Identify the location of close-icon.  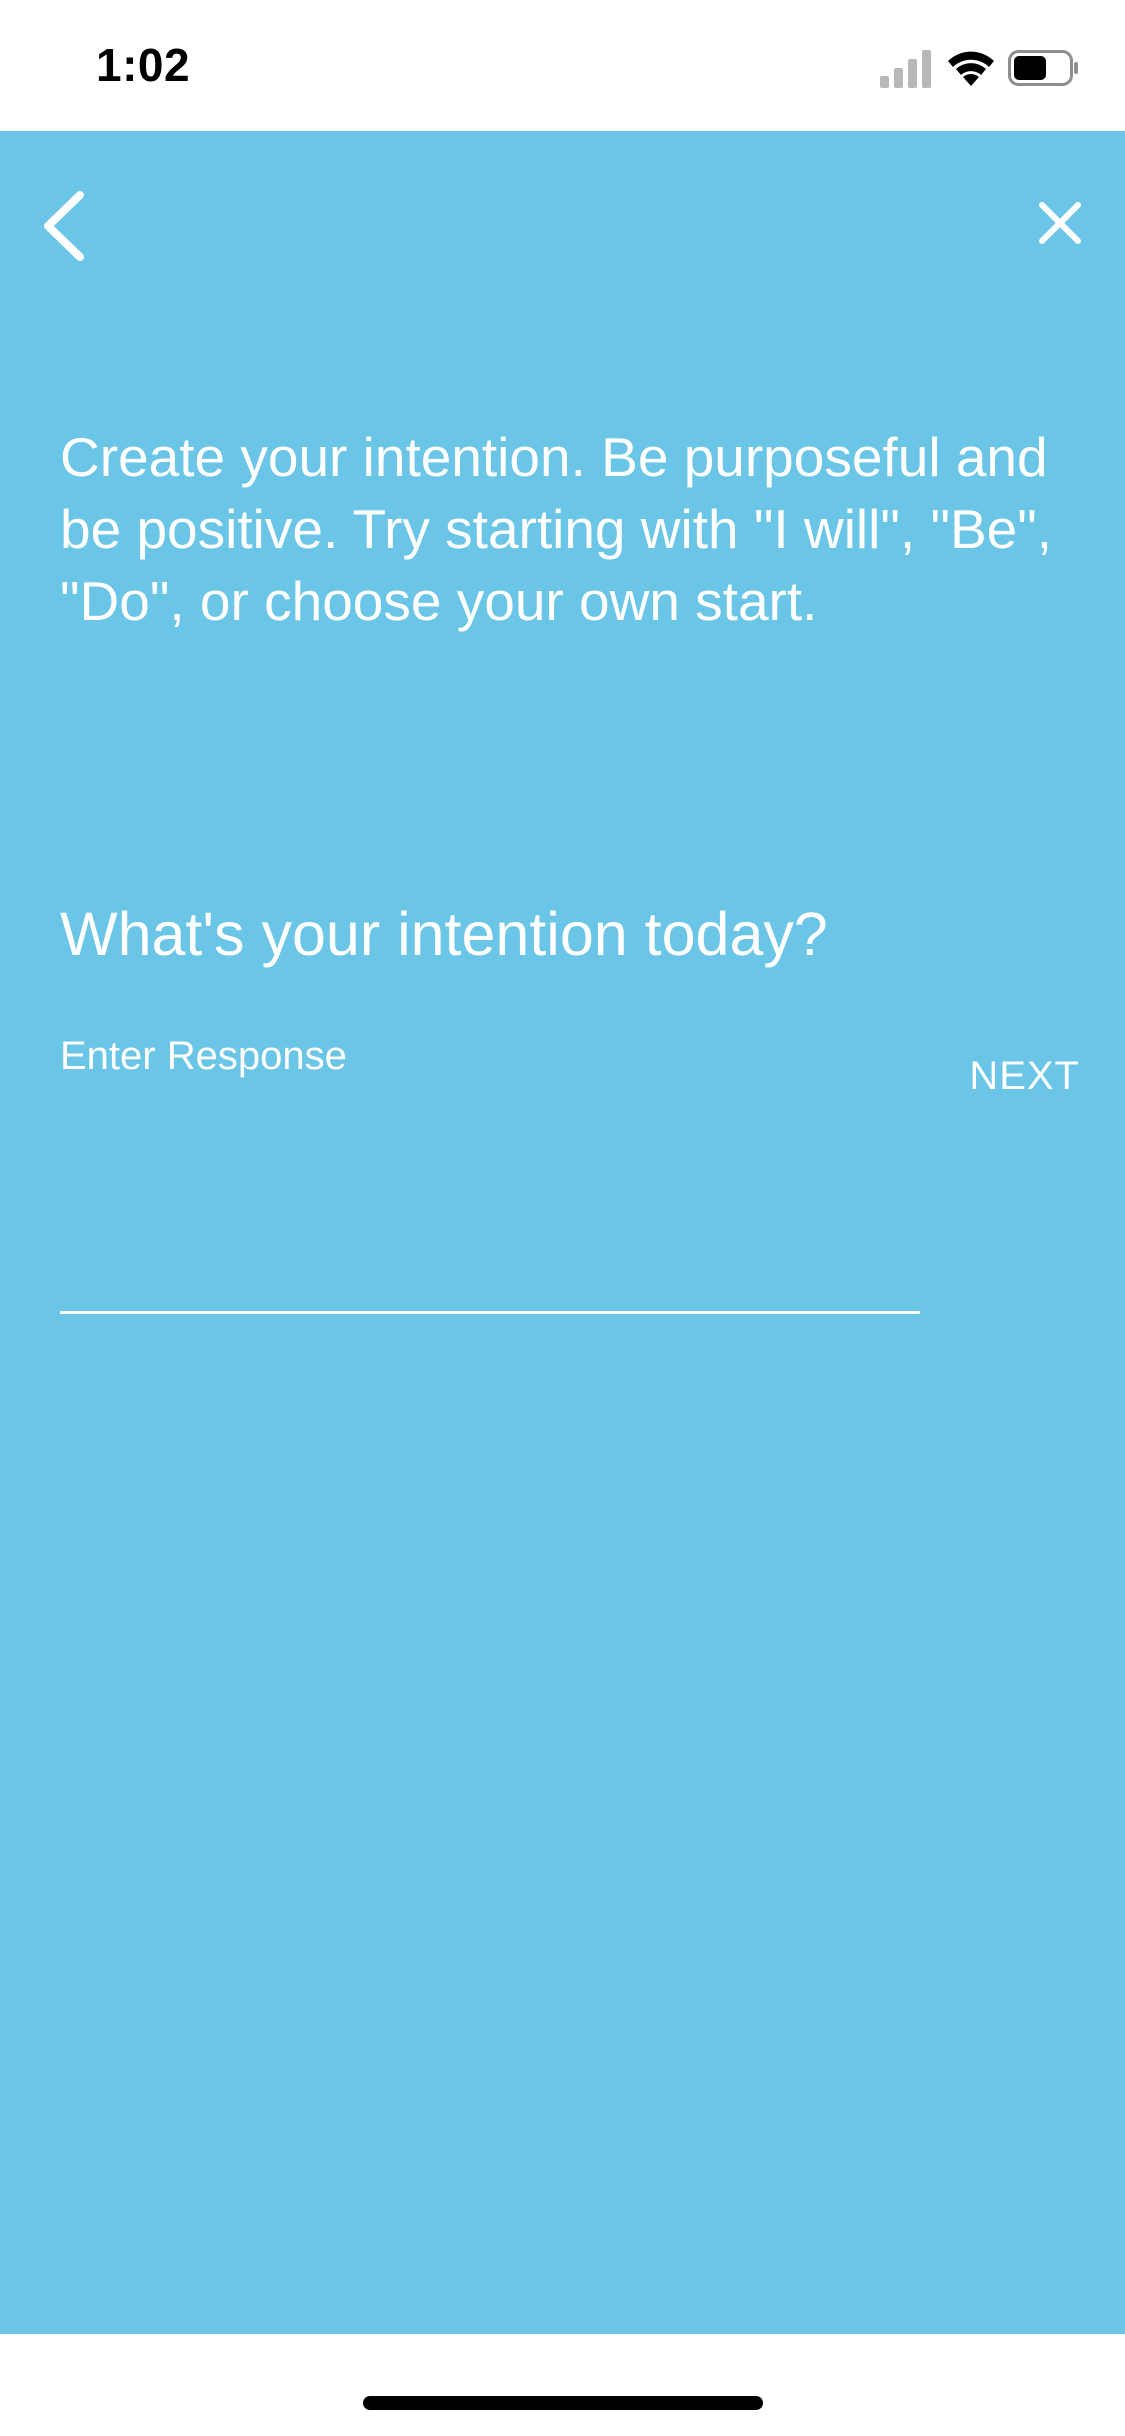
(1060, 223).